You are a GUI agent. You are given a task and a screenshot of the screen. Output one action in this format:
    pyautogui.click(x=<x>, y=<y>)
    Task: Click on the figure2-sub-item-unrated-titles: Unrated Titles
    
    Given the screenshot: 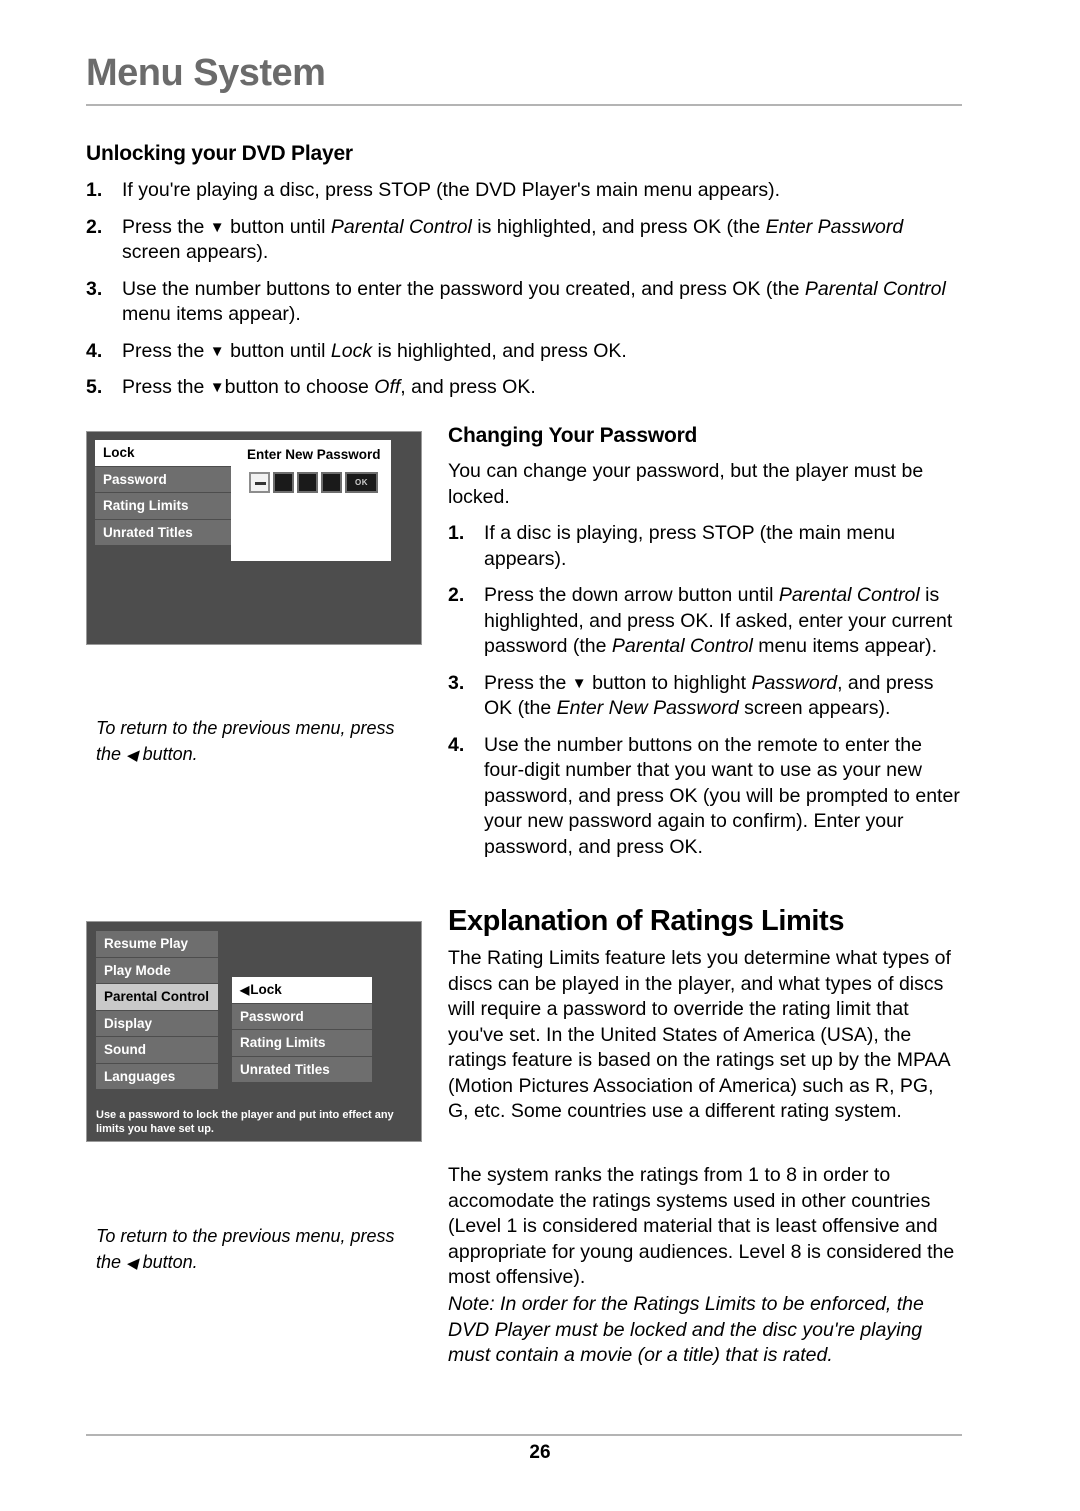 What is the action you would take?
    pyautogui.click(x=302, y=1069)
    